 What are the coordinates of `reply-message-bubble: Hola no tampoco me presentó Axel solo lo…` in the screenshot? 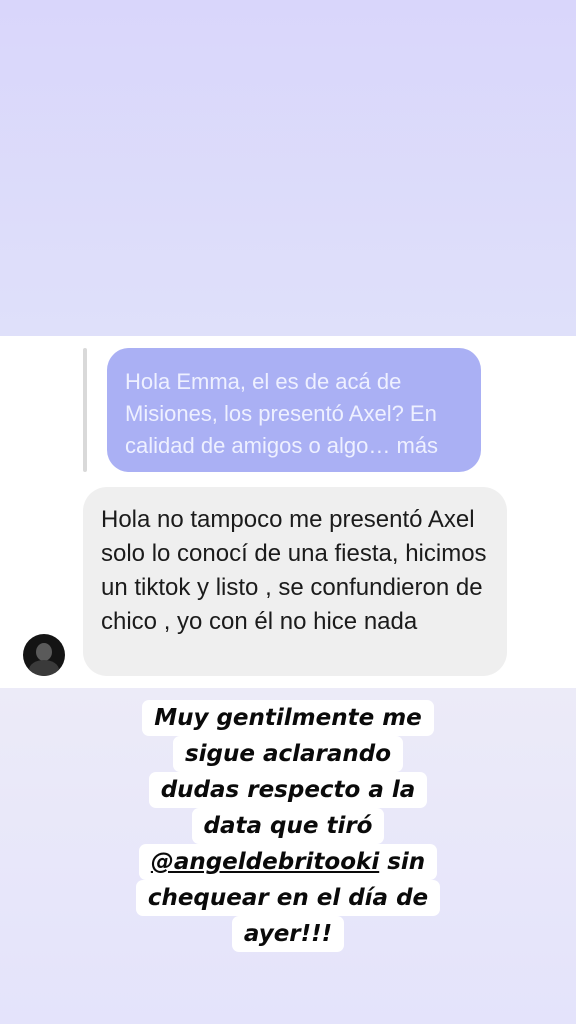 It's located at (295, 581).